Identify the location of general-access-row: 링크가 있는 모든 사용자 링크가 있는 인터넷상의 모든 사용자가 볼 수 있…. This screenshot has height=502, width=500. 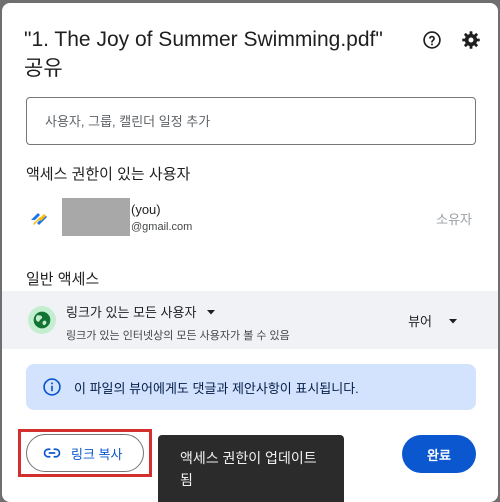
(250, 320).